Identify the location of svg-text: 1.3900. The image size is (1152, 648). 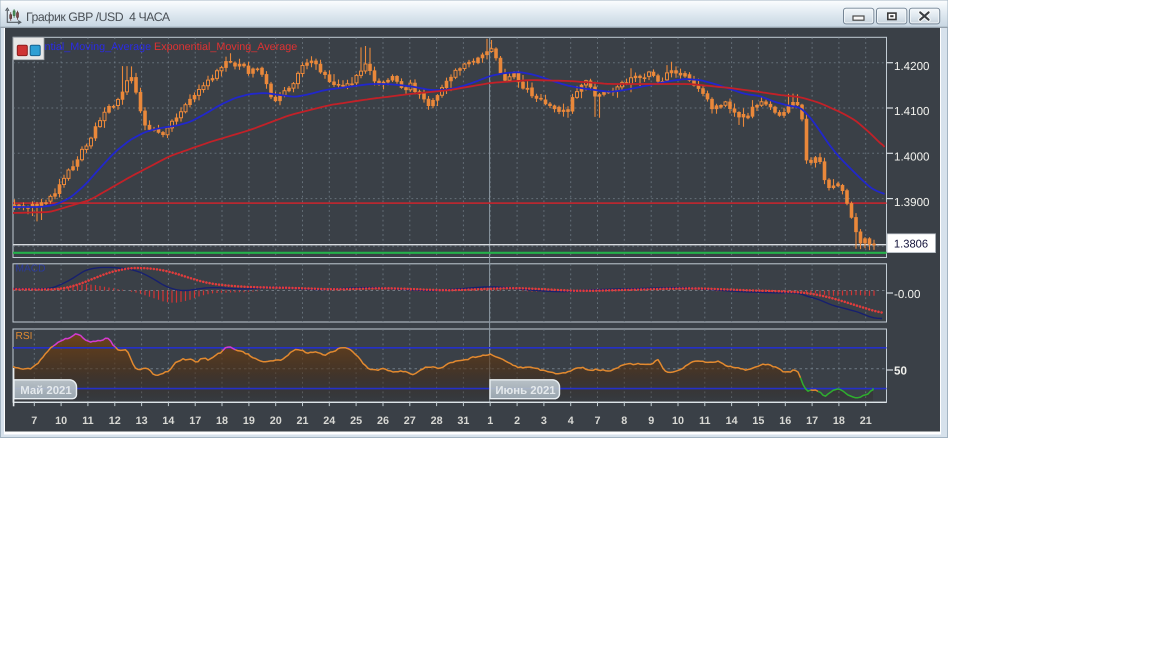
(911, 202).